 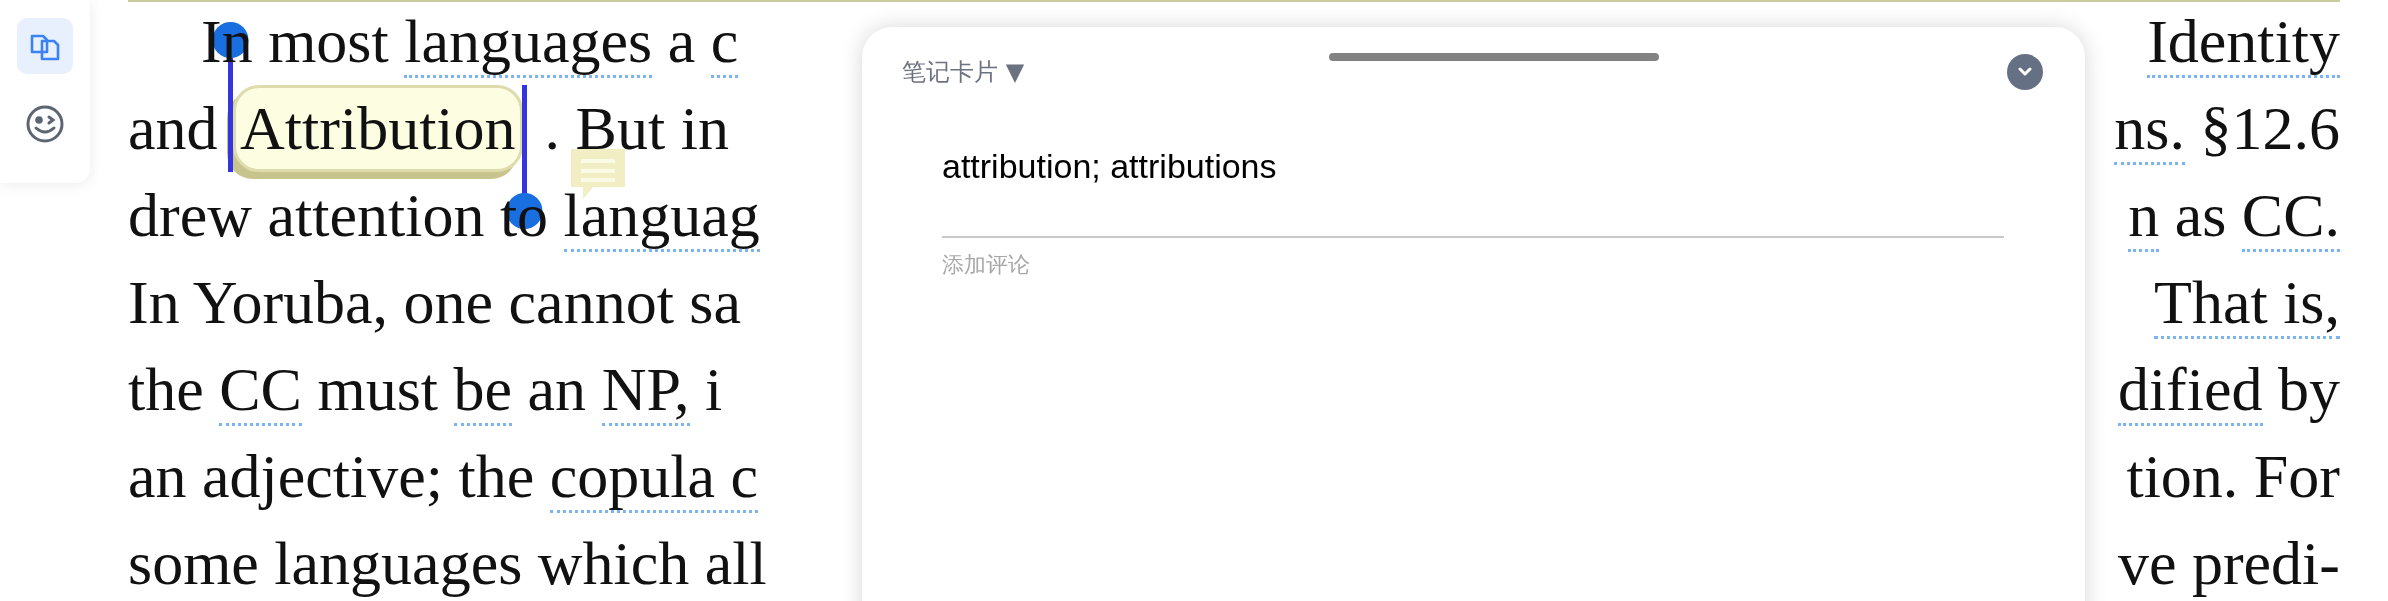 What do you see at coordinates (447, 563) in the screenshot?
I see `body-text: some languages which all` at bounding box center [447, 563].